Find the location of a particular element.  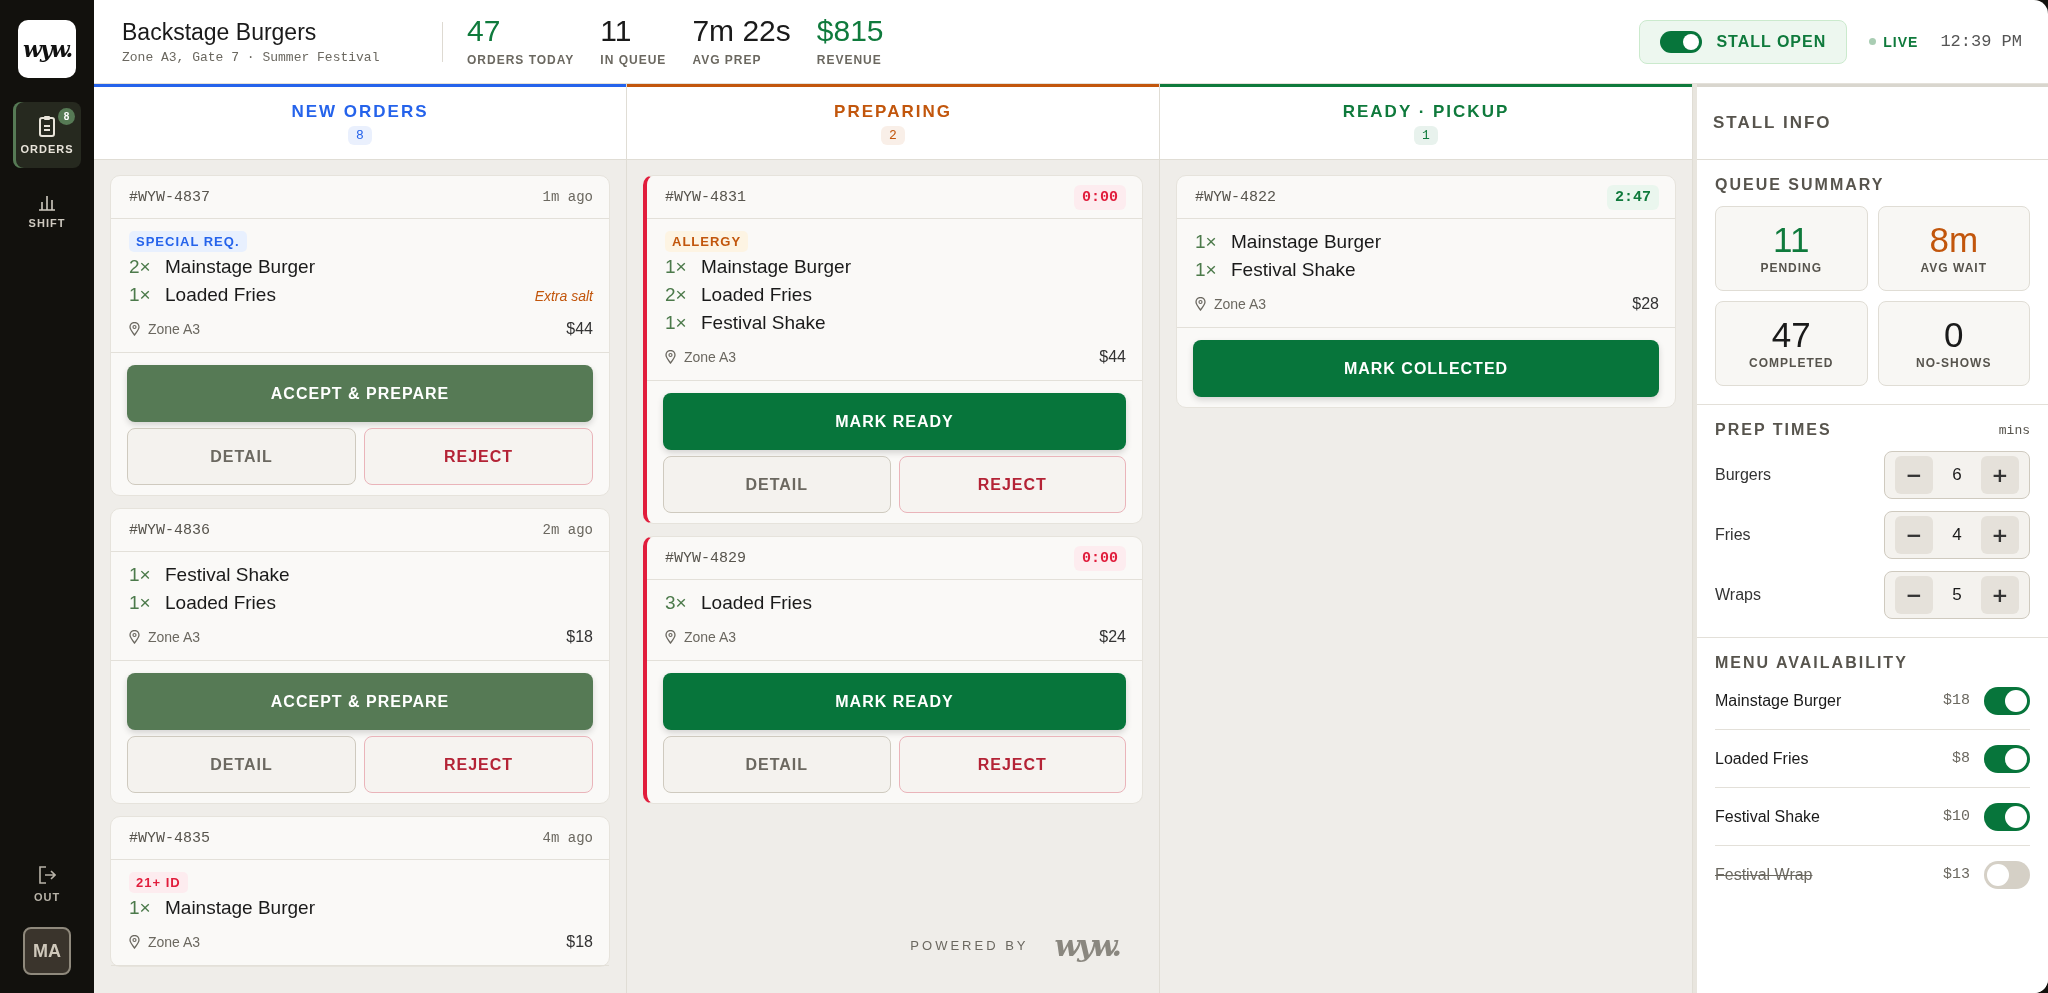

order-tag: SPECIAL REQ. is located at coordinates (188, 241).